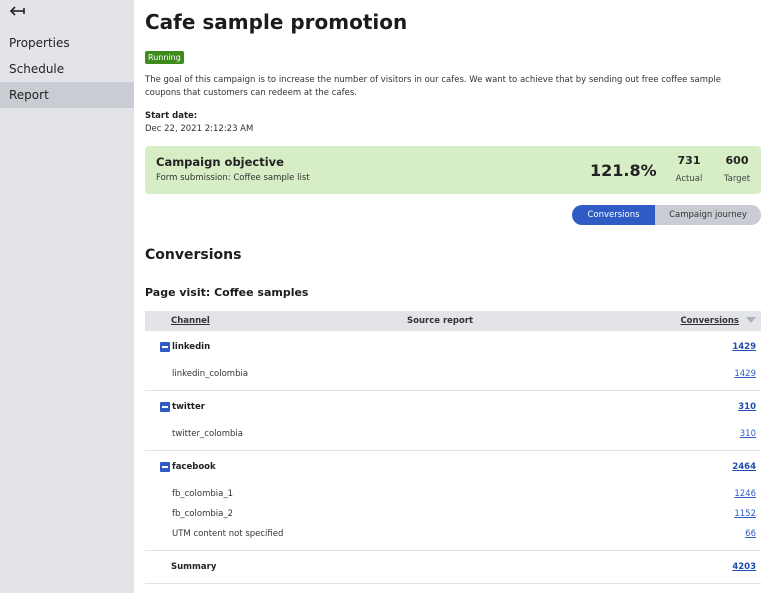 The image size is (768, 593). I want to click on sidebar-item-report: Report, so click(67, 95).